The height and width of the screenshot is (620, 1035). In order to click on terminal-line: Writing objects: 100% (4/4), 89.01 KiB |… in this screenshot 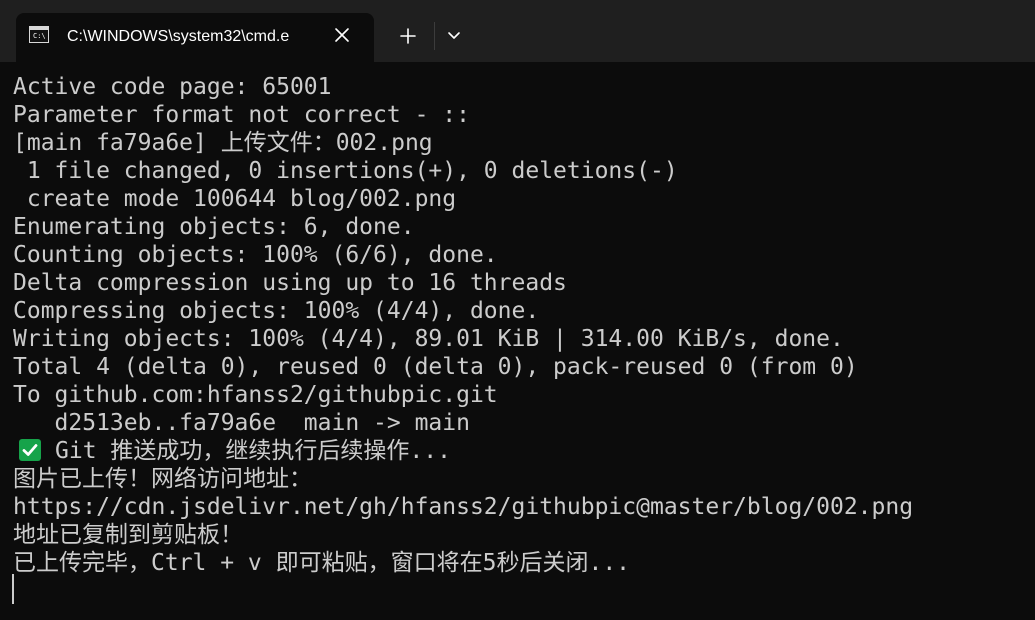, I will do `click(428, 339)`.